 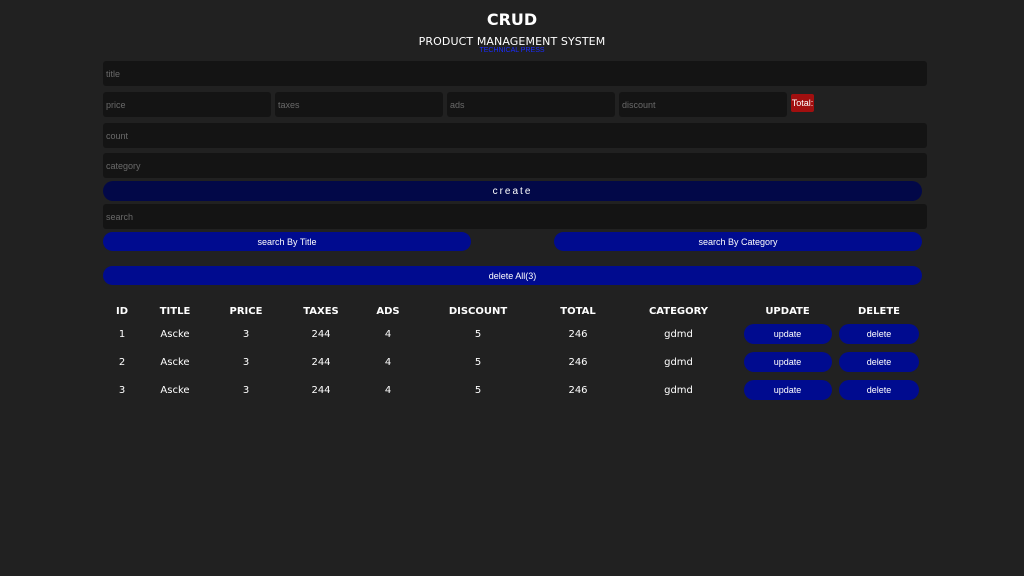 What do you see at coordinates (246, 311) in the screenshot?
I see `header-price: PRICE` at bounding box center [246, 311].